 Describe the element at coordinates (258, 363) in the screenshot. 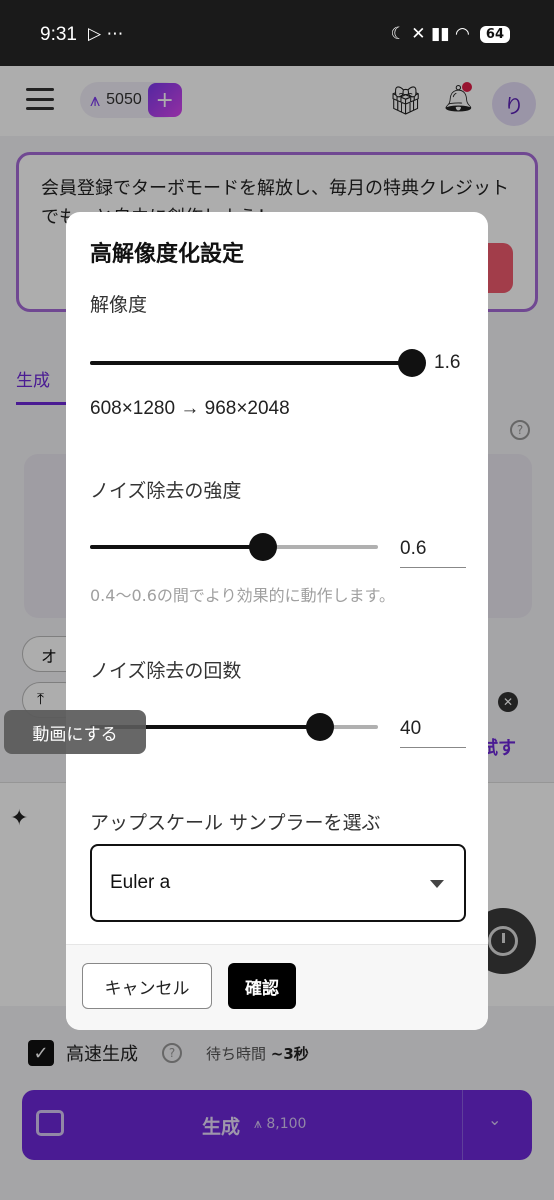

I see `resolution-slider` at that location.